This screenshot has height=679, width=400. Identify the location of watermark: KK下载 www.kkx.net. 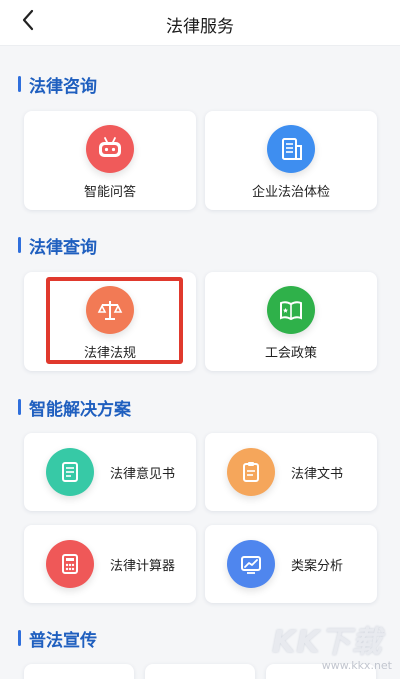
(332, 646).